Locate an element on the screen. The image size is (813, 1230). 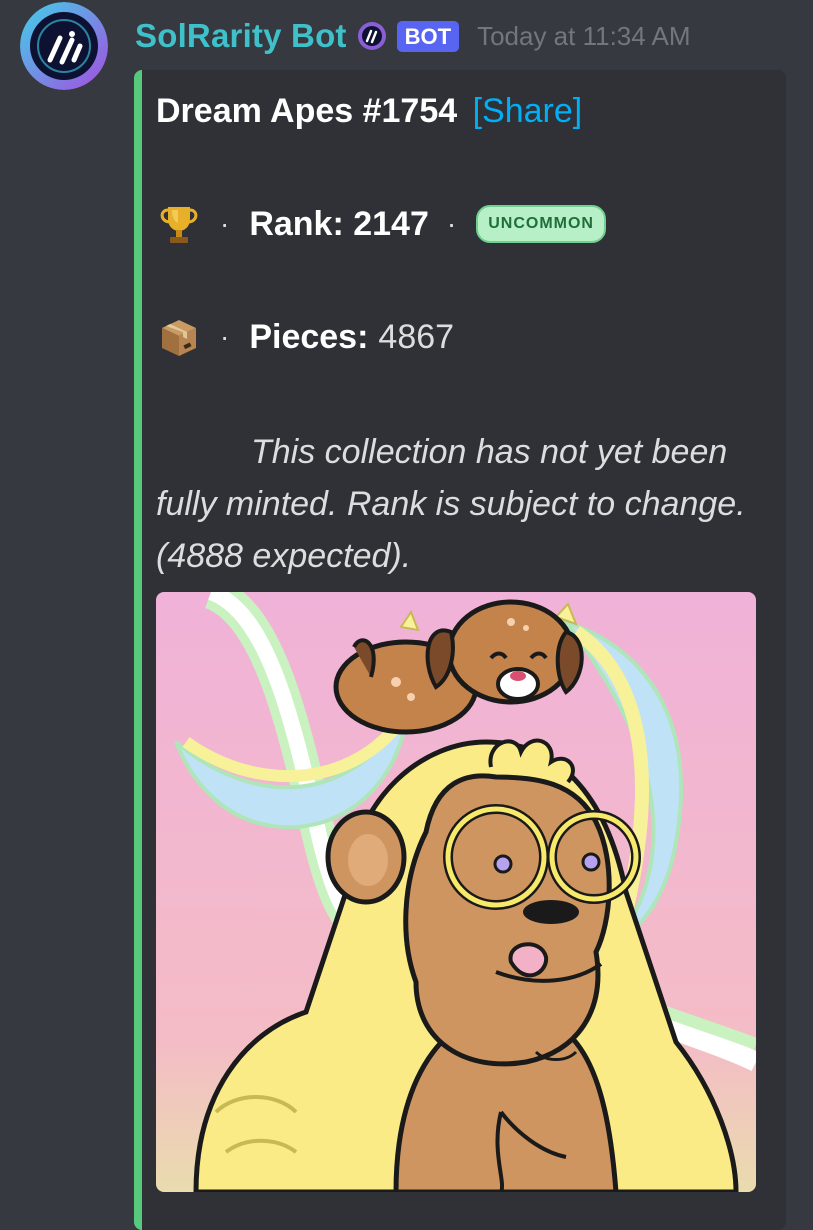
pieces-row: · Pieces: 4867 is located at coordinates (305, 337).